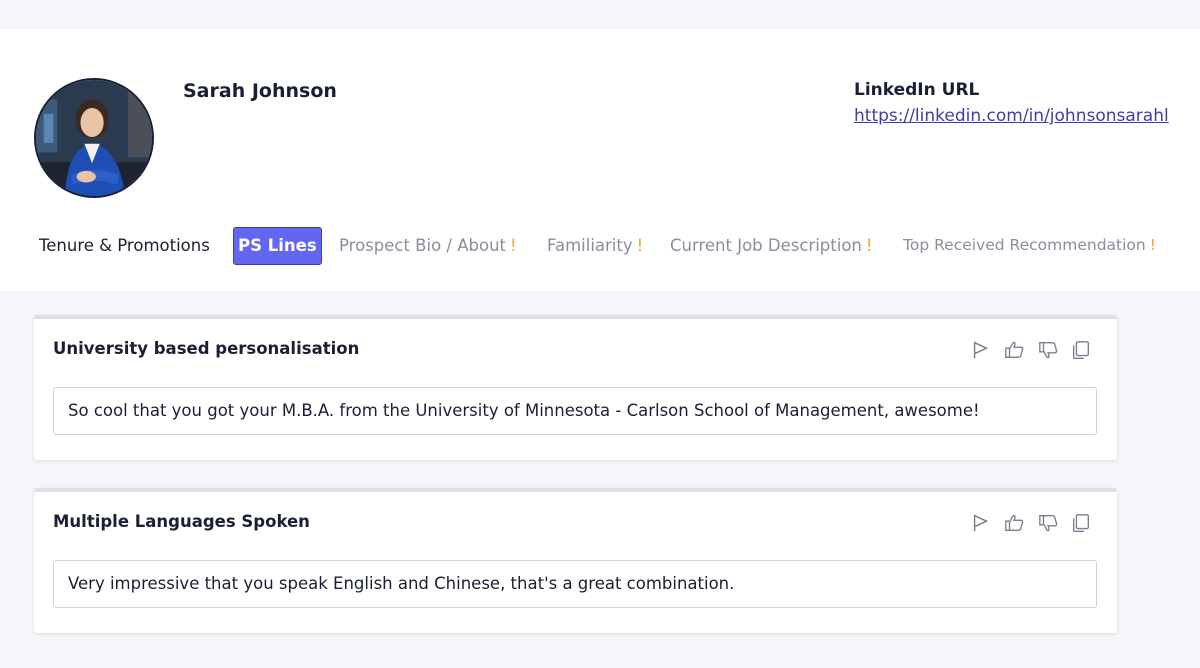  I want to click on tab-familiarity: Familiarity!, so click(595, 245).